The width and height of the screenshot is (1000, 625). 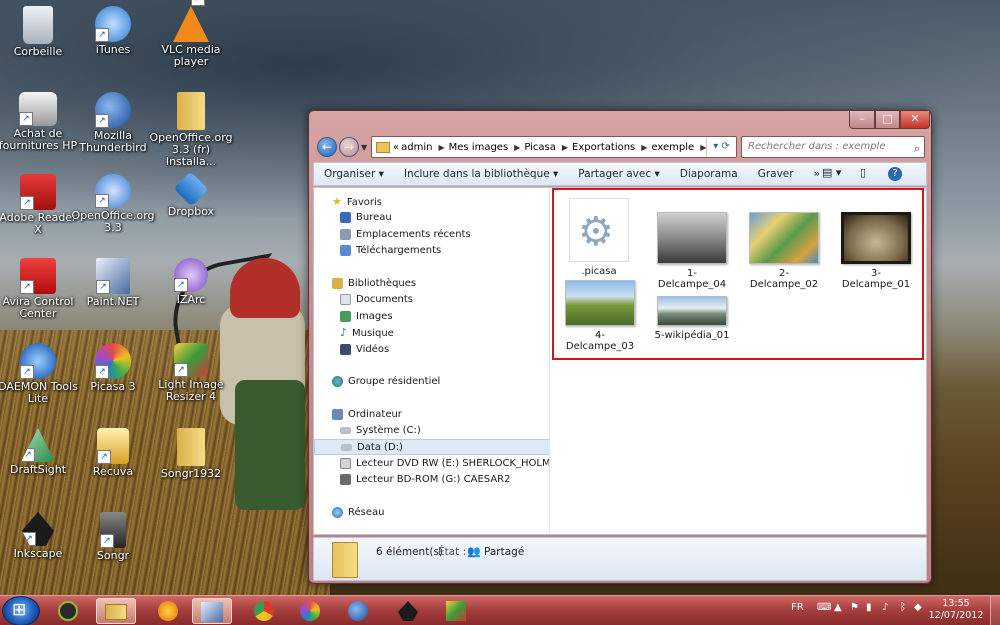 What do you see at coordinates (408, 611) in the screenshot?
I see `taskbar-inkscape` at bounding box center [408, 611].